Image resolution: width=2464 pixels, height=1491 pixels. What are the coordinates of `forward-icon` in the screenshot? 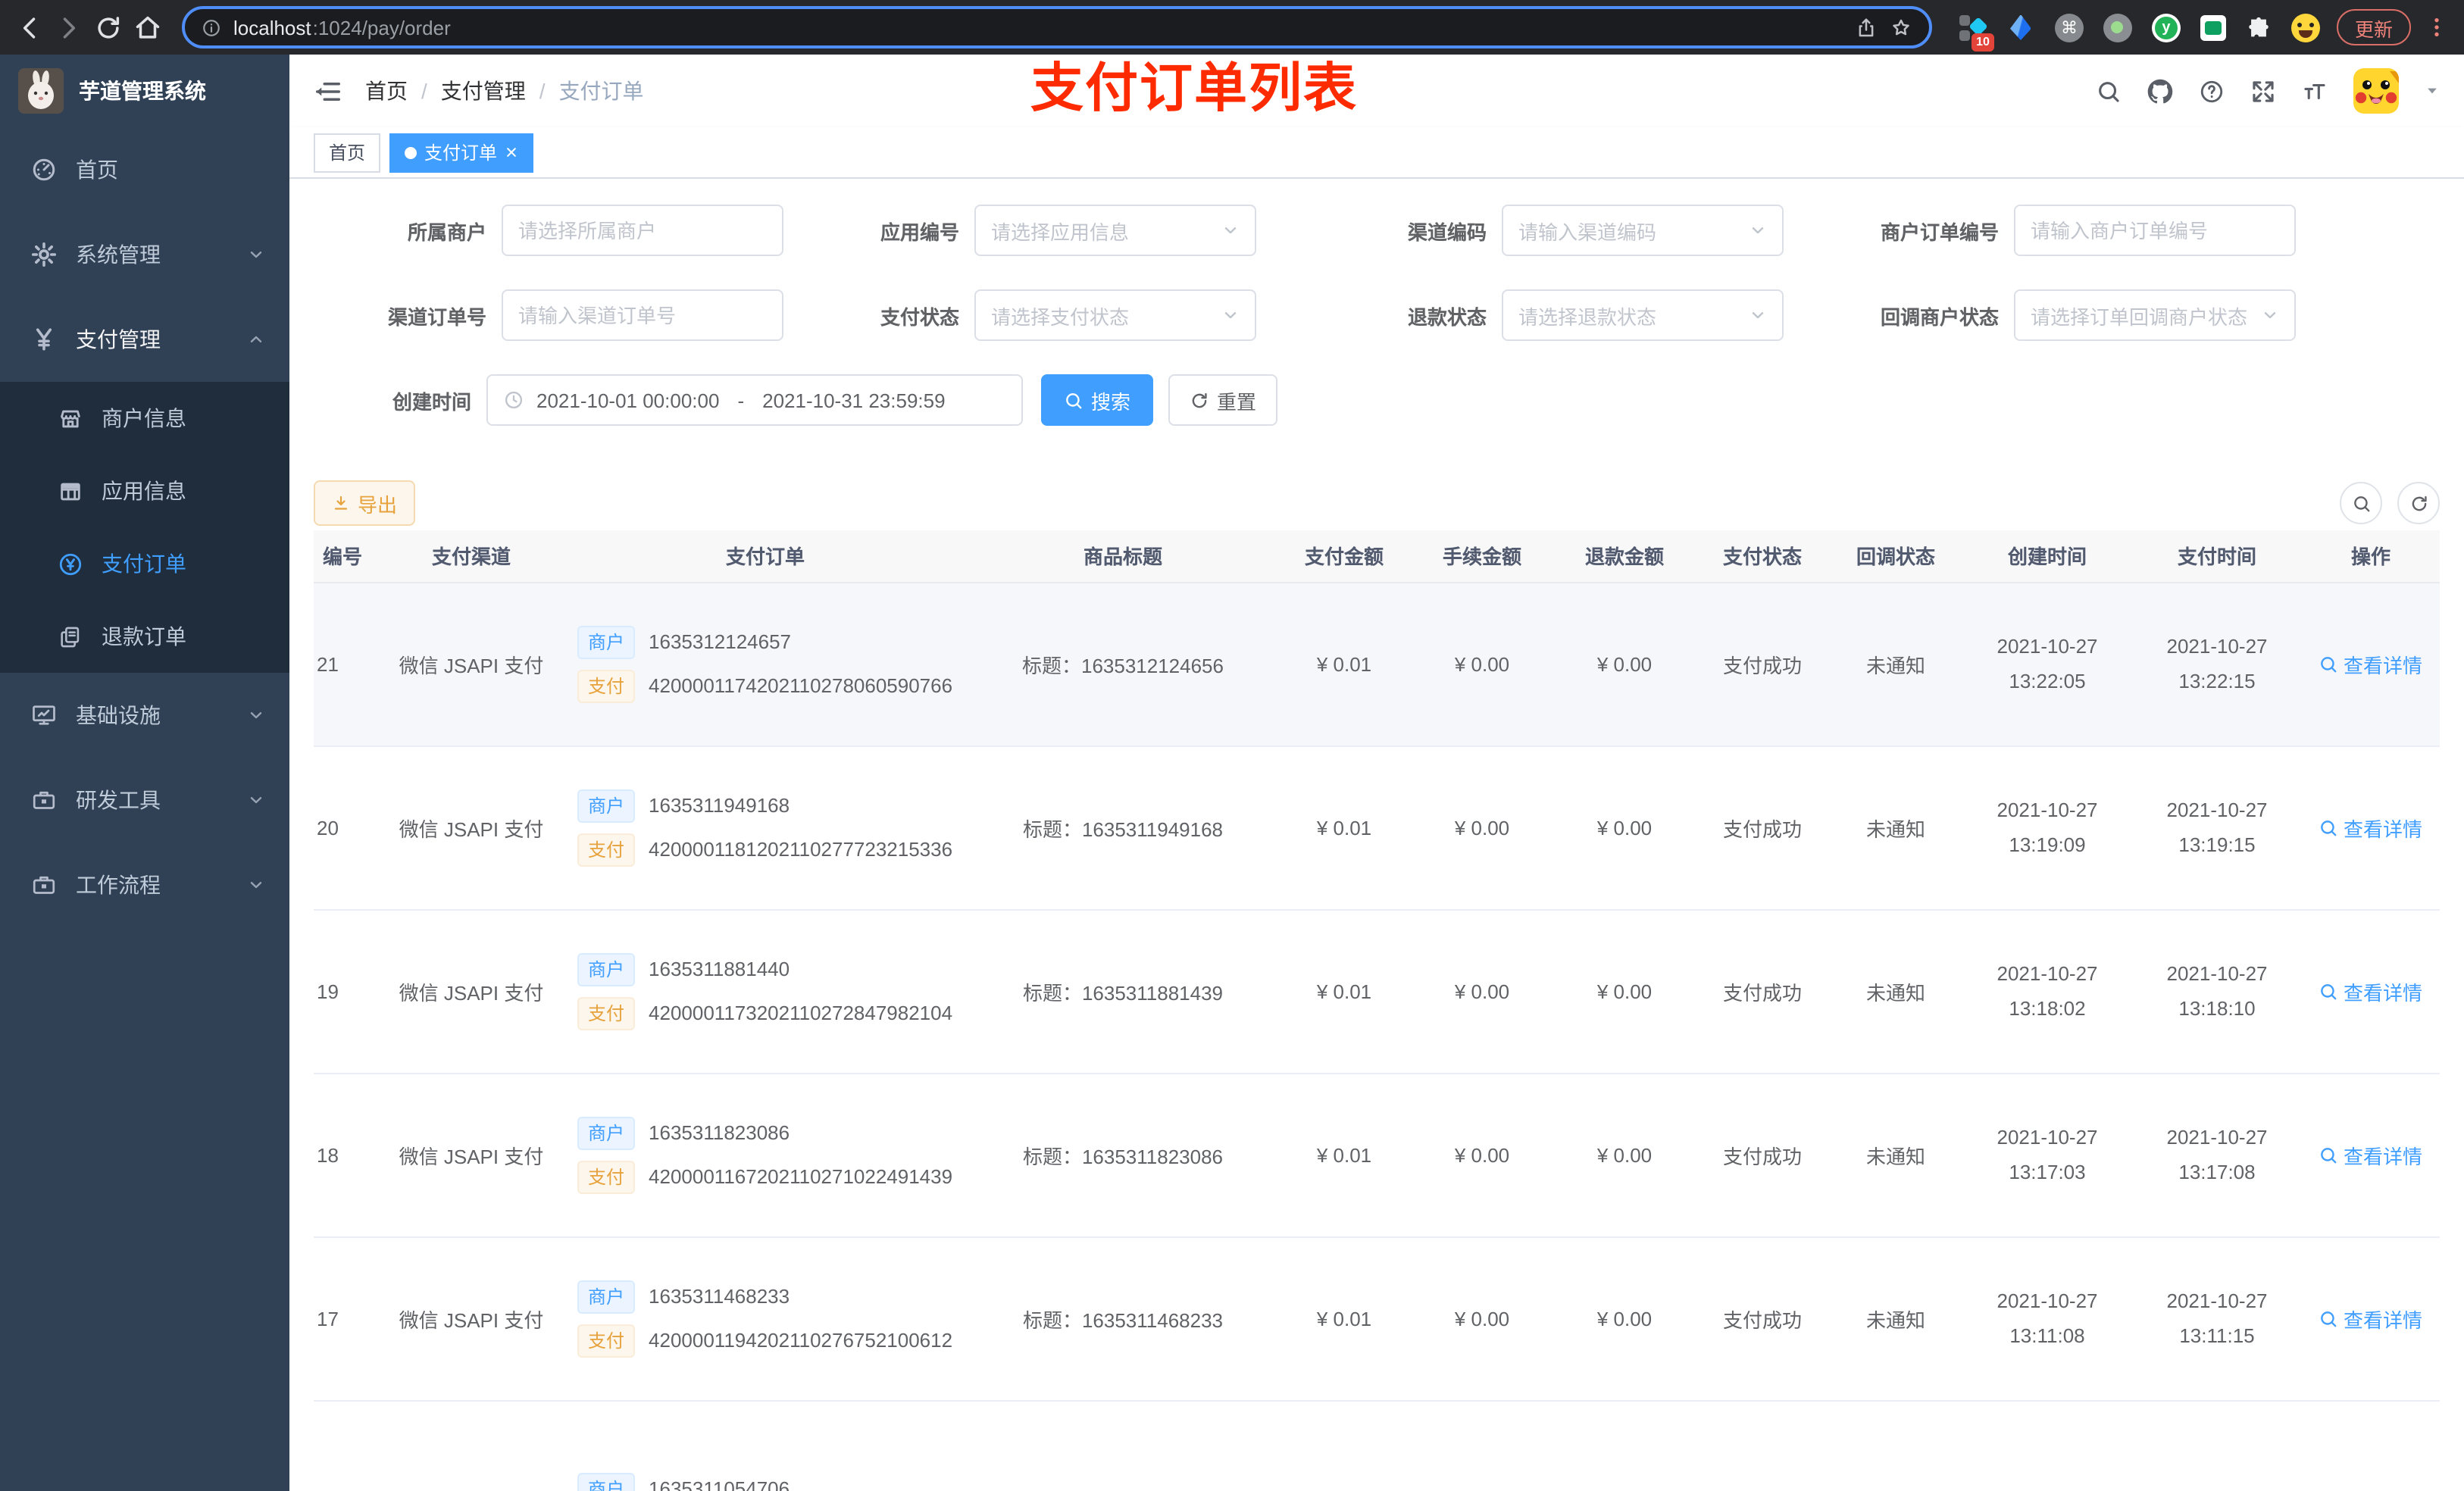 It's located at (69, 27).